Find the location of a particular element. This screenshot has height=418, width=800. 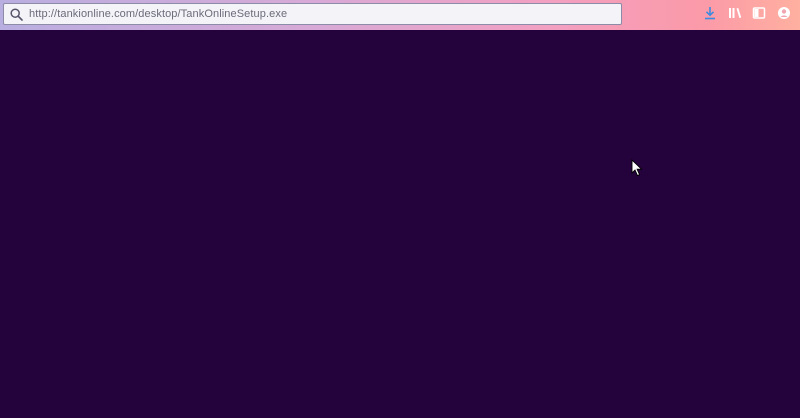

download-icon is located at coordinates (710, 14).